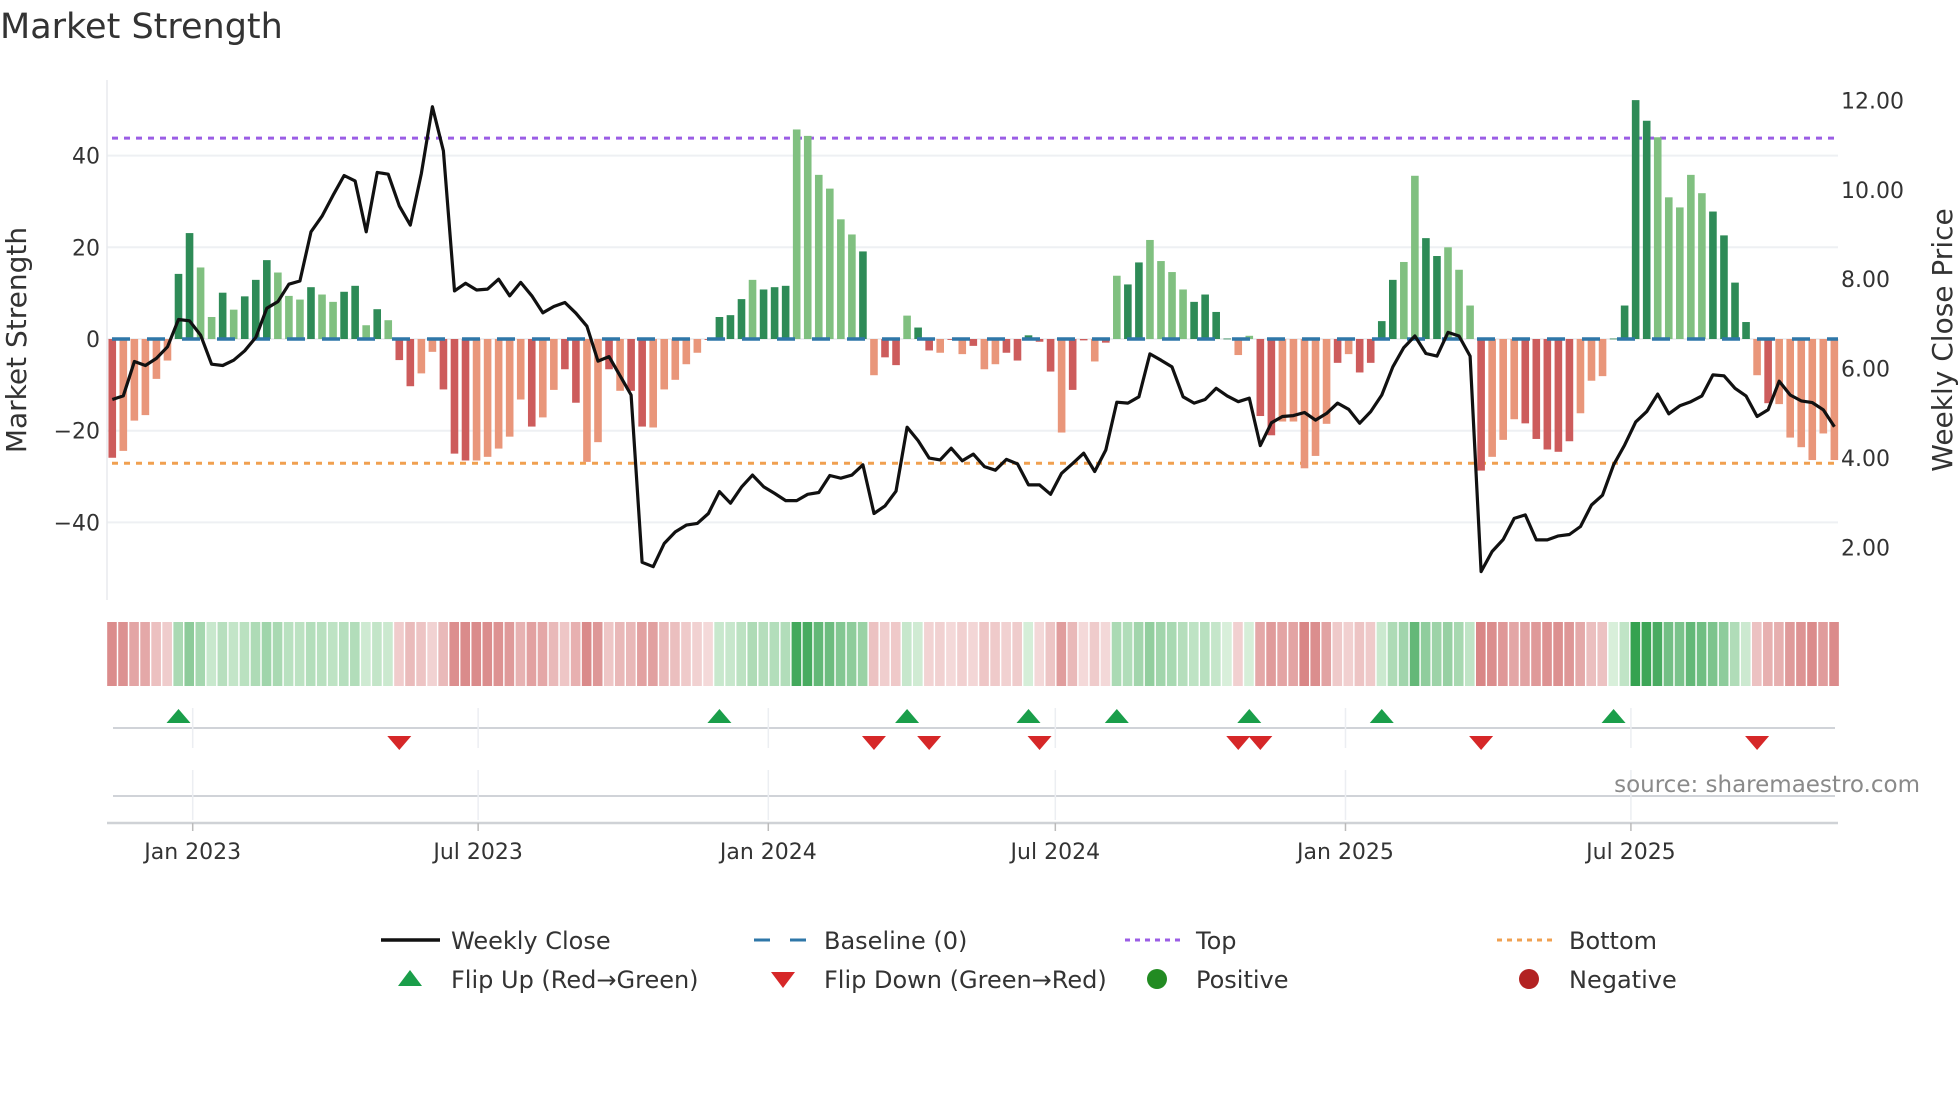  Describe the element at coordinates (93, 340) in the screenshot. I see `y-tick-label: 0` at that location.